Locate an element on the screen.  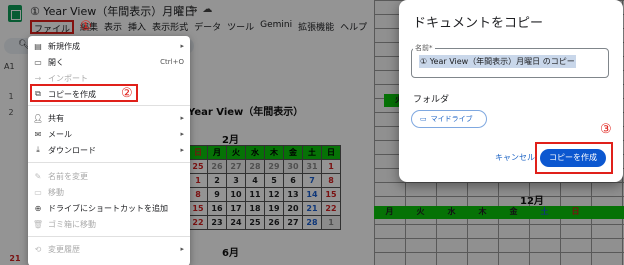
menu-item-version-history: ⟲ 変更履歴 ▸ is located at coordinates (109, 249).